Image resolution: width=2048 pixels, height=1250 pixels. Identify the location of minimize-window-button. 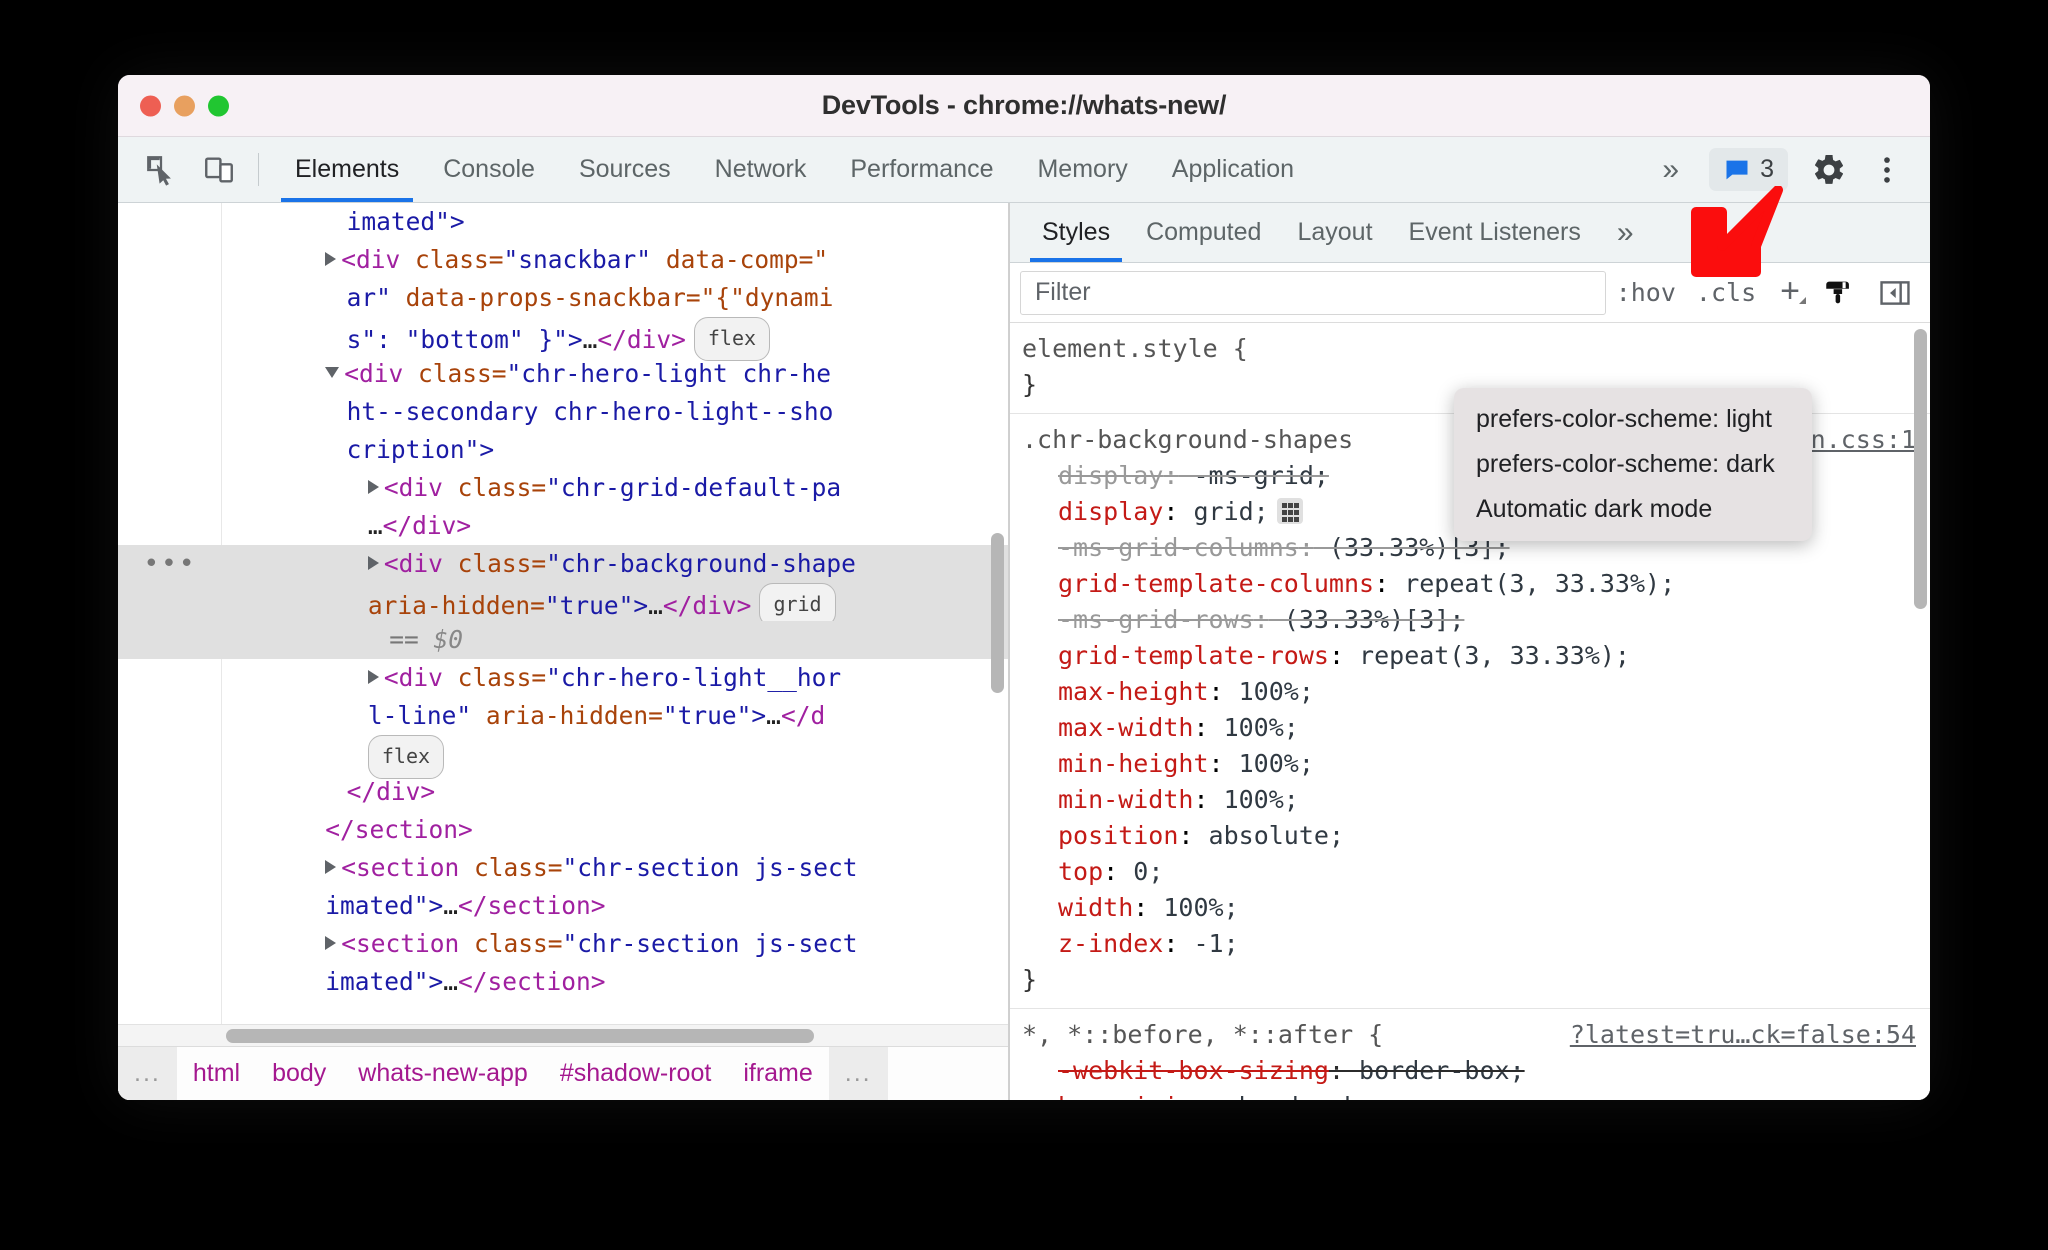
(184, 105).